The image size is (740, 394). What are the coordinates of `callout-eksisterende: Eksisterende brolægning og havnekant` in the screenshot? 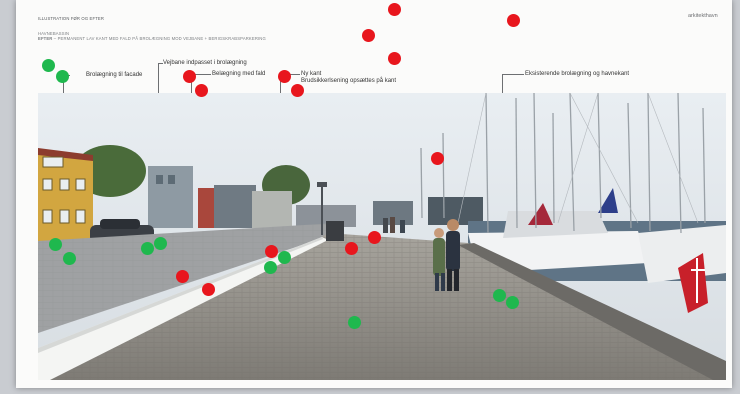 It's located at (577, 74).